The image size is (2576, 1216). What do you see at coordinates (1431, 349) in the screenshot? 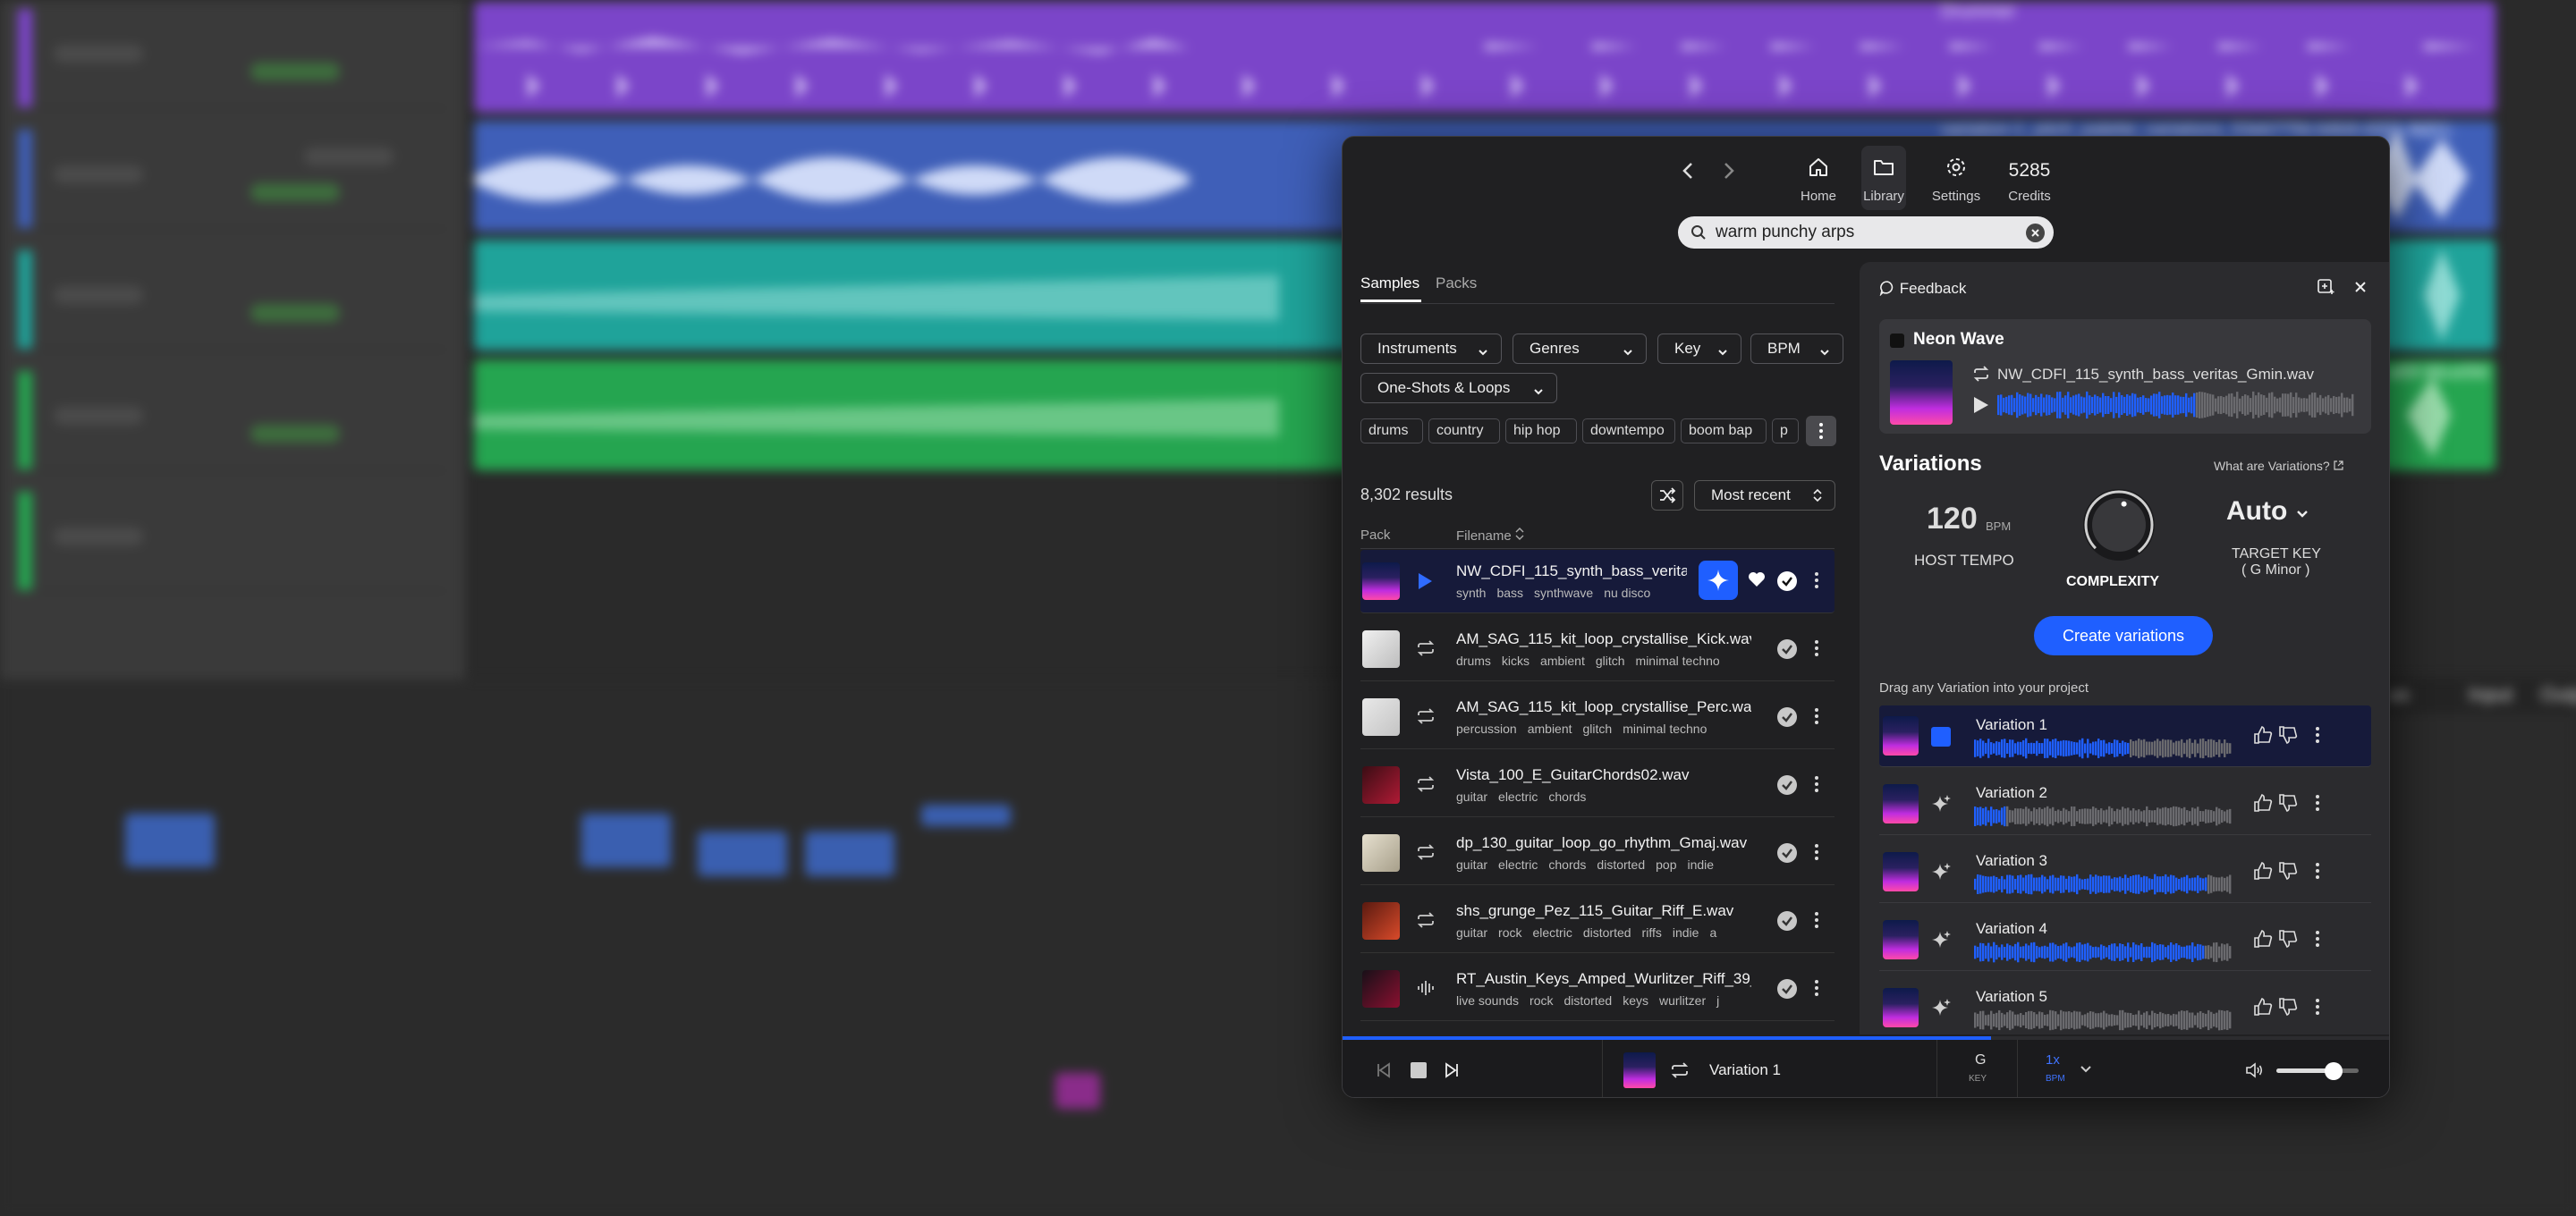
I see `filter-instruments: Instruments` at bounding box center [1431, 349].